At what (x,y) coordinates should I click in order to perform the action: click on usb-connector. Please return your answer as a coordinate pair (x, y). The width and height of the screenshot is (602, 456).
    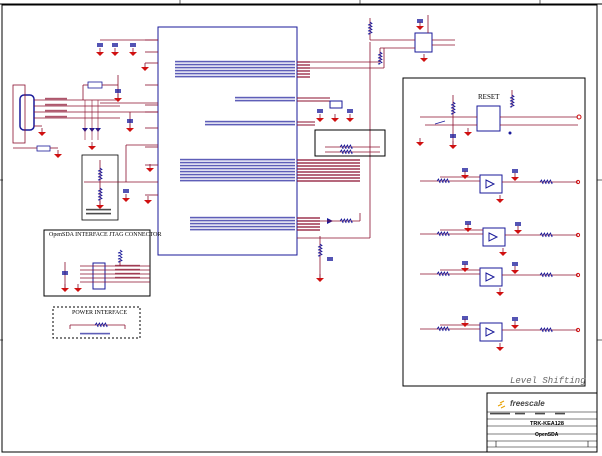
    Looking at the image, I should click on (27, 112).